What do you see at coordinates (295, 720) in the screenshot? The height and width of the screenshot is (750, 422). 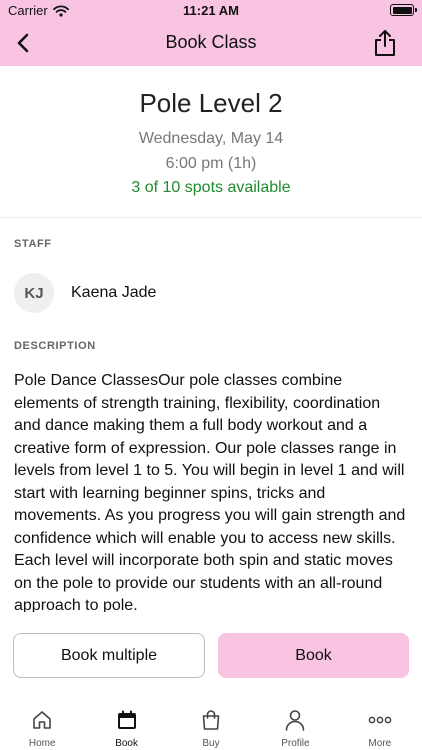 I see `person-icon` at bounding box center [295, 720].